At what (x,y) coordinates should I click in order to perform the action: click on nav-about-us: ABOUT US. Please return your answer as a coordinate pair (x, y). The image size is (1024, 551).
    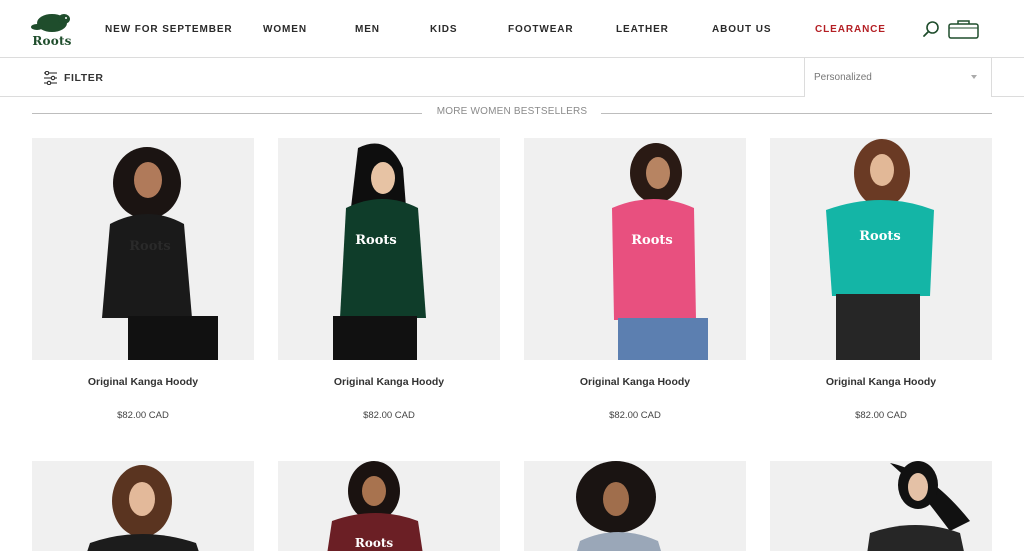
    Looking at the image, I should click on (741, 29).